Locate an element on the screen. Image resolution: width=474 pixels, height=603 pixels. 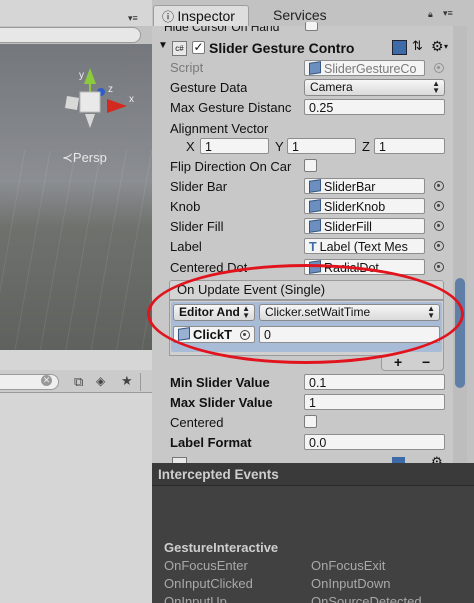
event-item: OnFocusExit is located at coordinates (348, 565).